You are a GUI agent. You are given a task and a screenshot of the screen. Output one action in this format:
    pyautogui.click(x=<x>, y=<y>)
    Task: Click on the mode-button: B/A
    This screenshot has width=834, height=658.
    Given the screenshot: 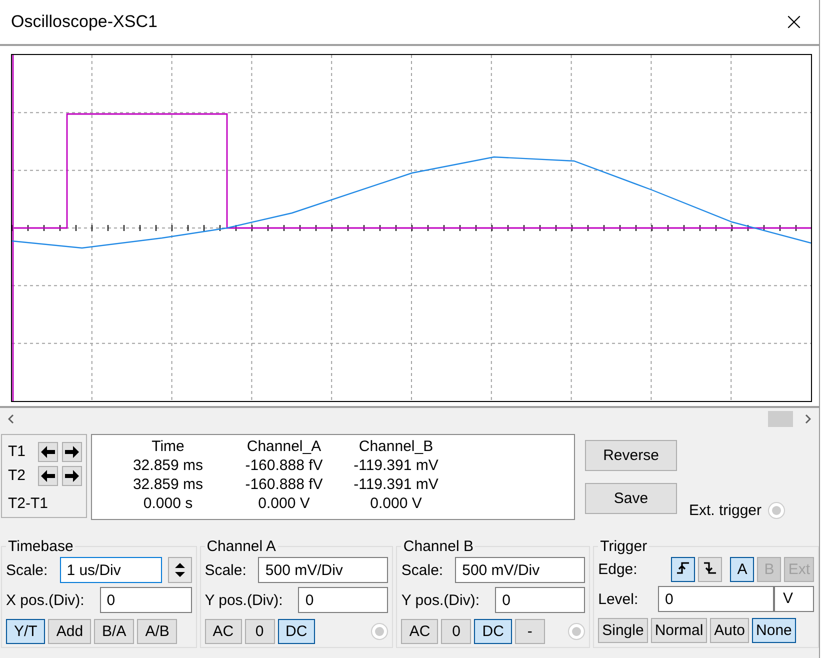 What is the action you would take?
    pyautogui.click(x=114, y=631)
    